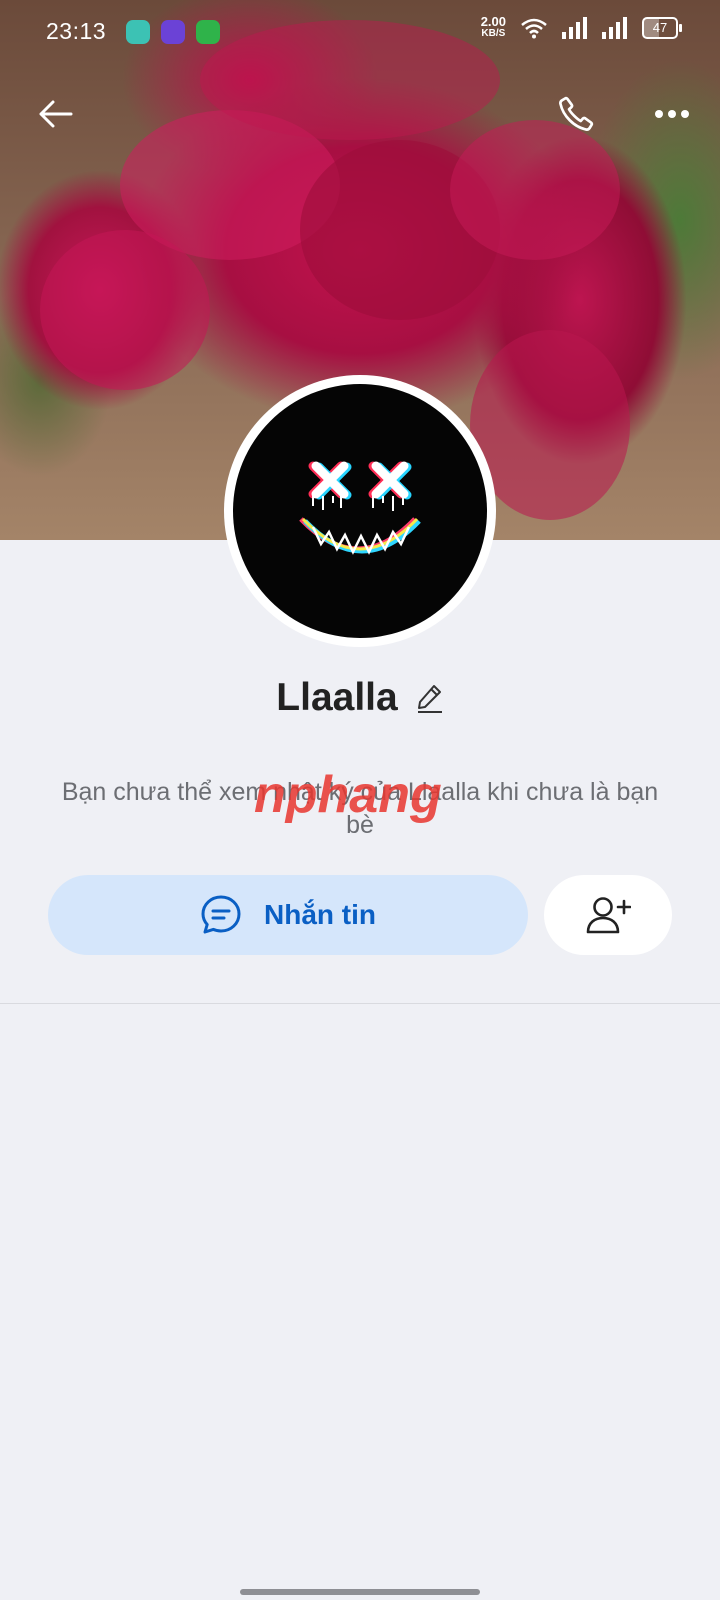  I want to click on speed-unit: KB/S, so click(493, 33).